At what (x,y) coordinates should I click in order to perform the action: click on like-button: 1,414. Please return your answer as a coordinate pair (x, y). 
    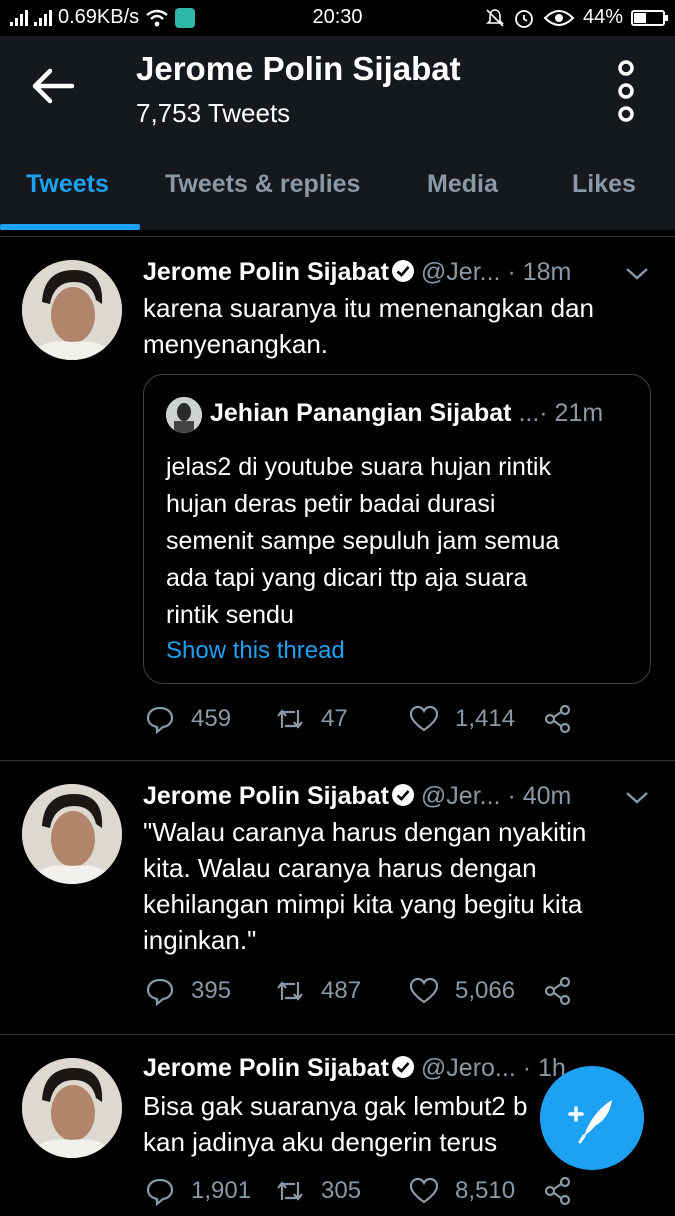
    Looking at the image, I should click on (462, 719).